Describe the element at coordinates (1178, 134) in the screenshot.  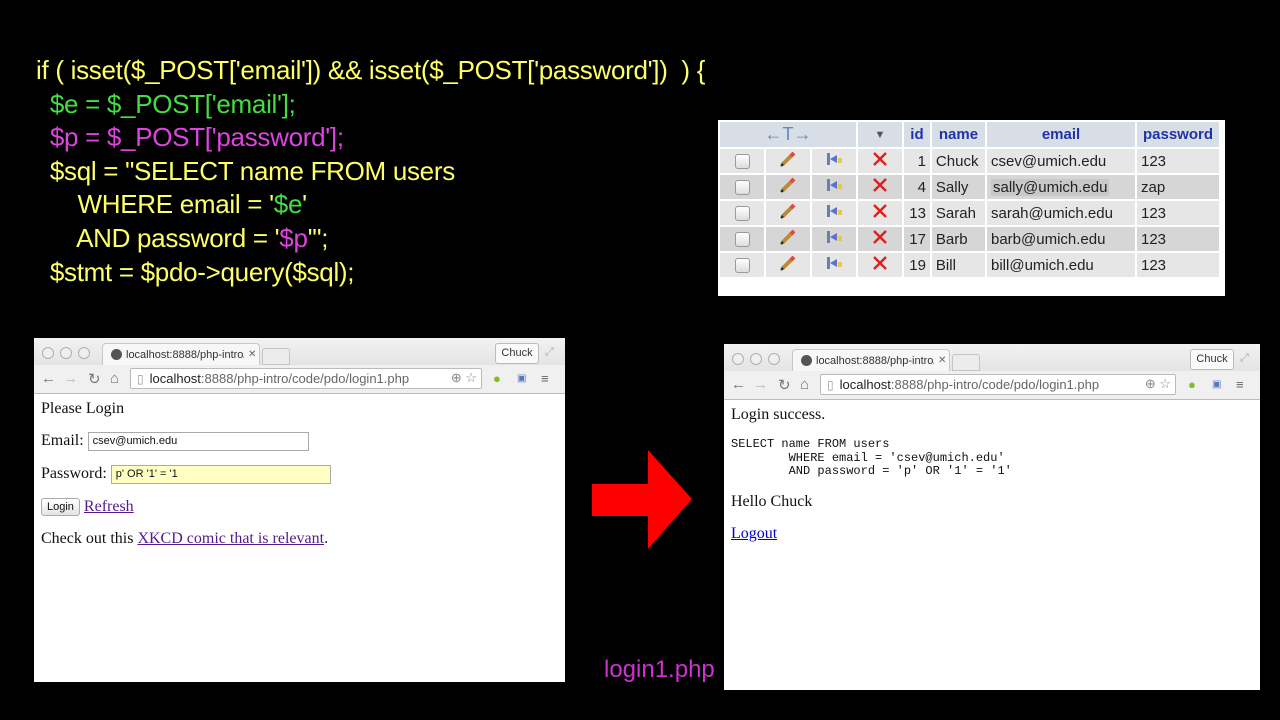
I see `column-header-password: password` at that location.